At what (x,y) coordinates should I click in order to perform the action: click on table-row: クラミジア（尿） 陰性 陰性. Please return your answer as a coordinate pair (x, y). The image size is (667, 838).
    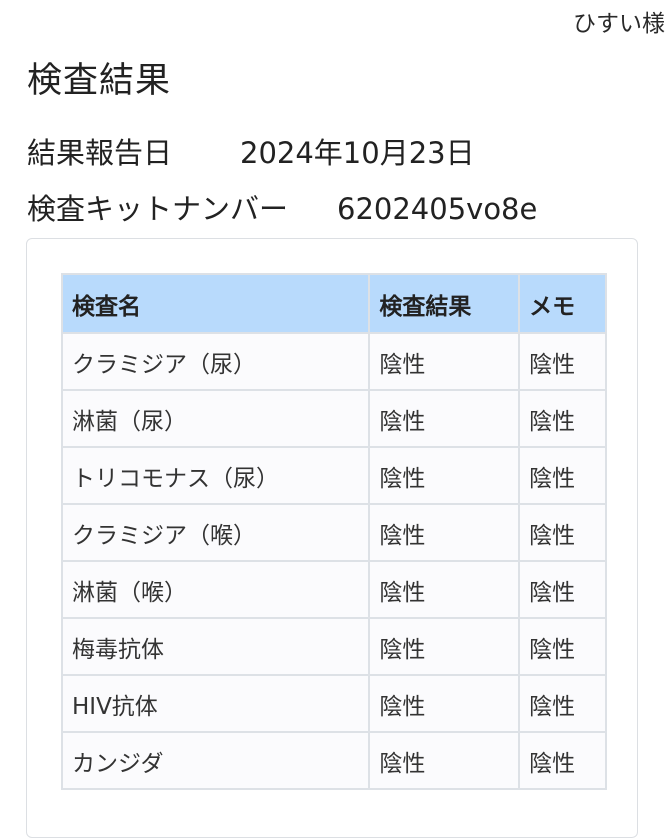
    Looking at the image, I should click on (333, 361).